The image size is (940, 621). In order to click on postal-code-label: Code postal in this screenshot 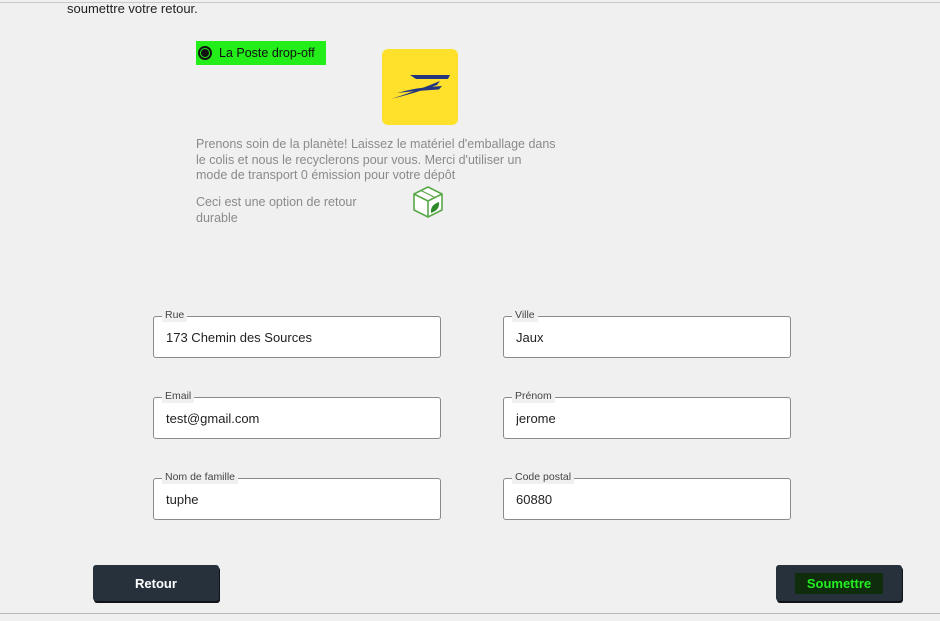, I will do `click(543, 477)`.